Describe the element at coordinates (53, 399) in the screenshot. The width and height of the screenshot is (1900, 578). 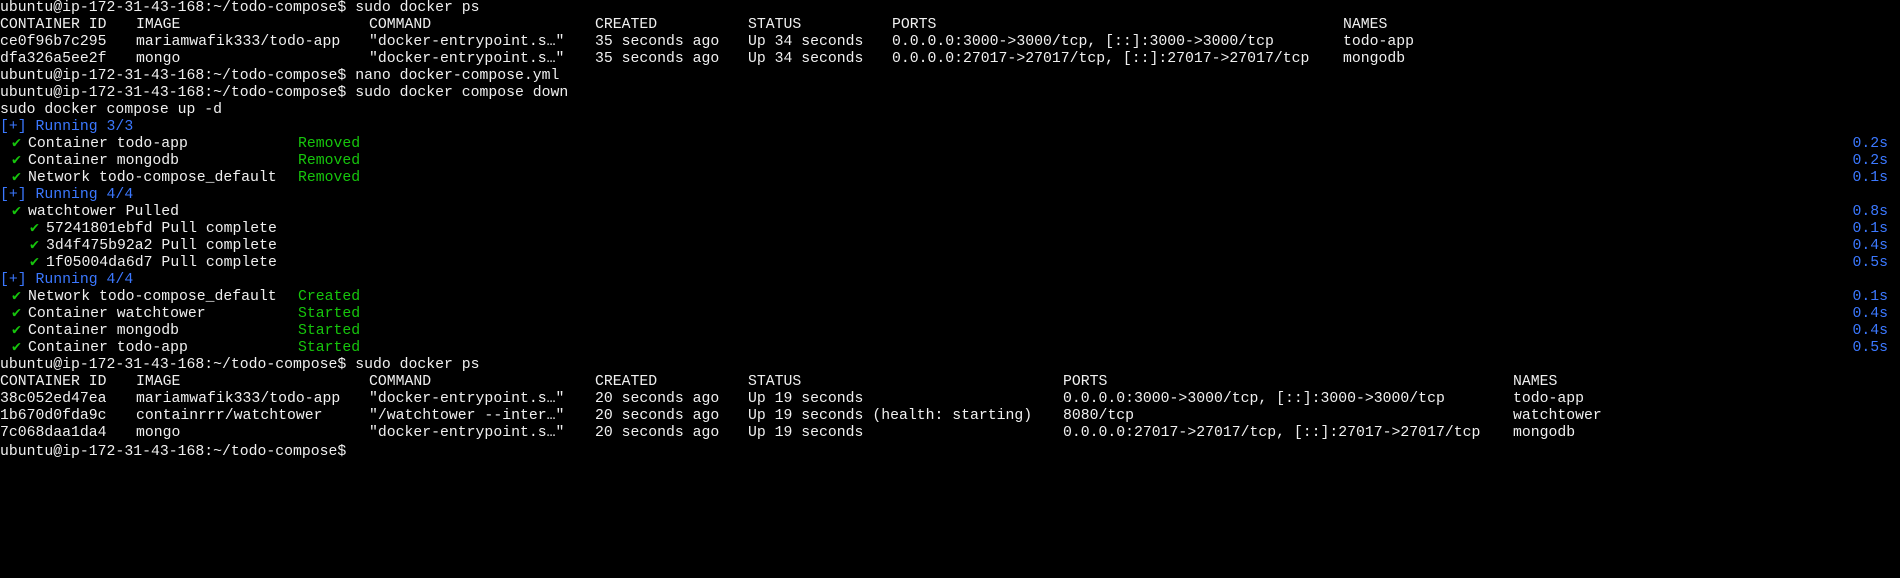
I see `container-id: 38c052ed47ea` at that location.